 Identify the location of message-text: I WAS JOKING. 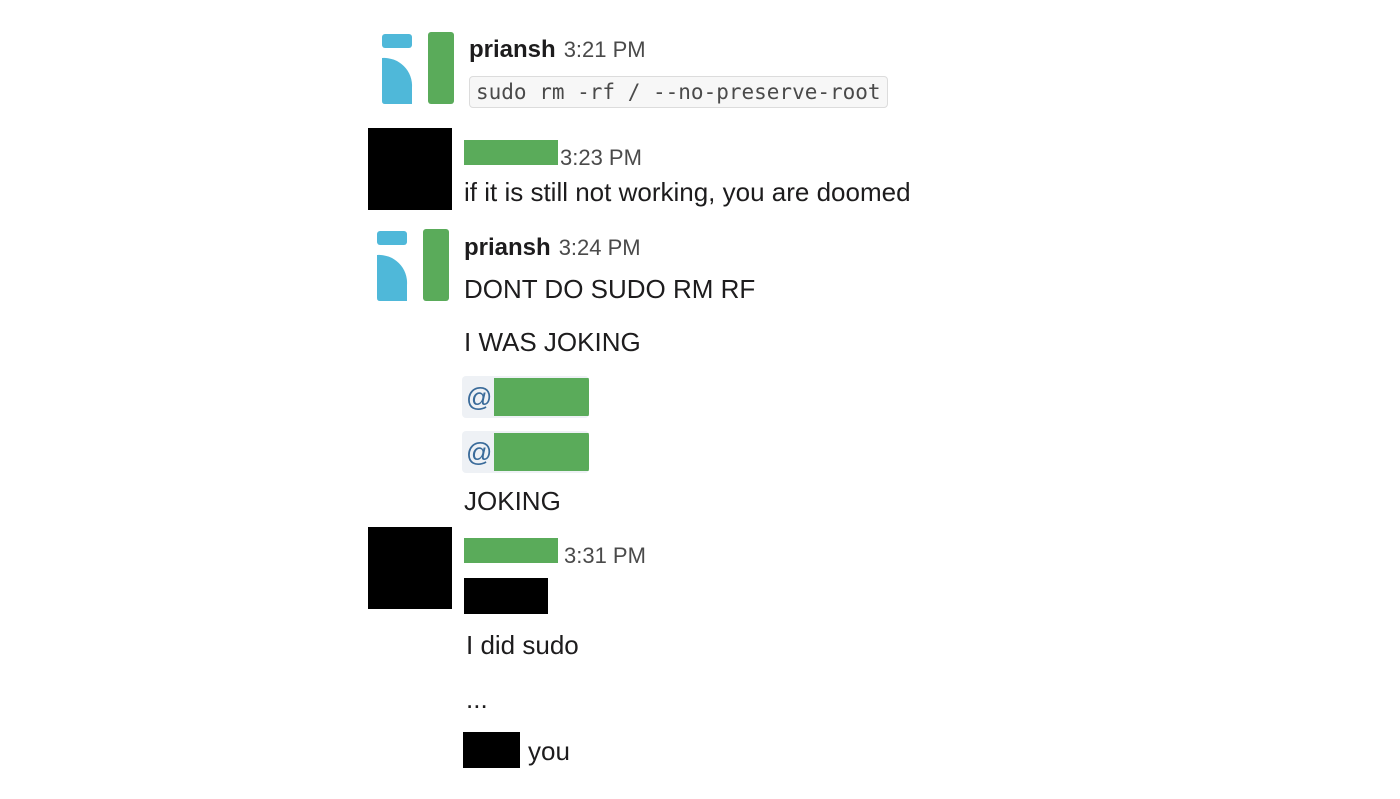
(552, 342).